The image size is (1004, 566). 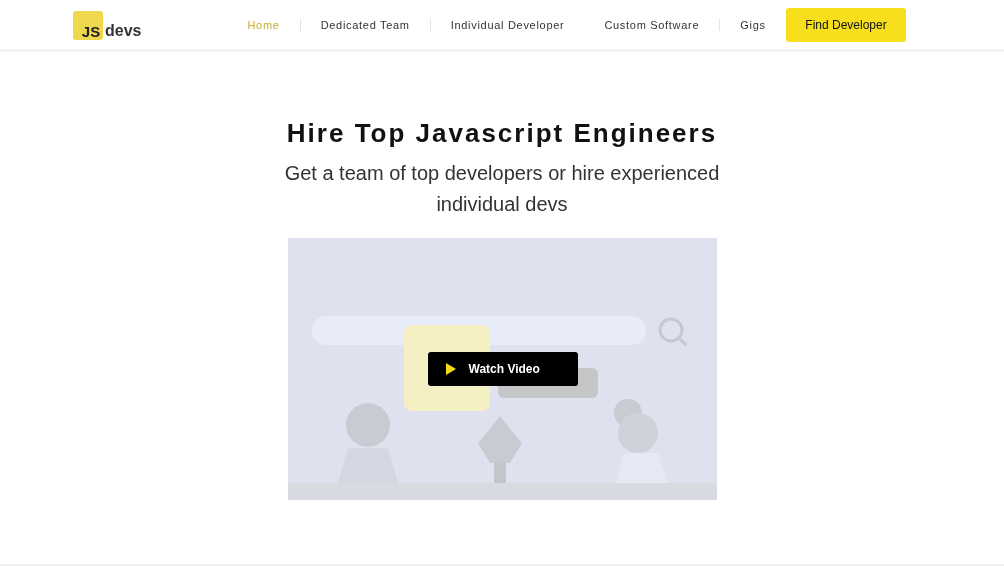 What do you see at coordinates (123, 30) in the screenshot?
I see `logo-text: devs` at bounding box center [123, 30].